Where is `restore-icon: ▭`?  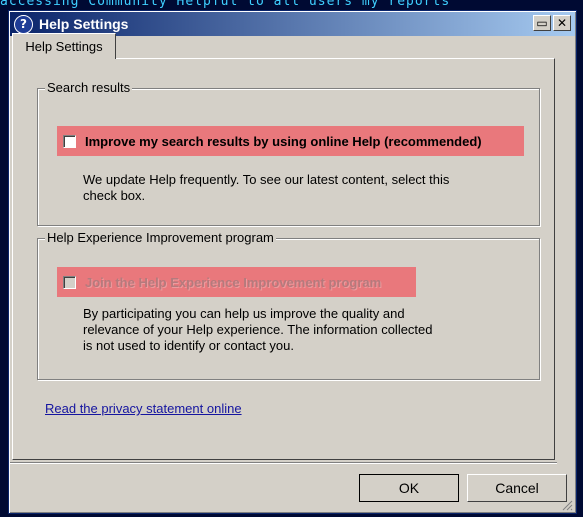 restore-icon: ▭ is located at coordinates (542, 23).